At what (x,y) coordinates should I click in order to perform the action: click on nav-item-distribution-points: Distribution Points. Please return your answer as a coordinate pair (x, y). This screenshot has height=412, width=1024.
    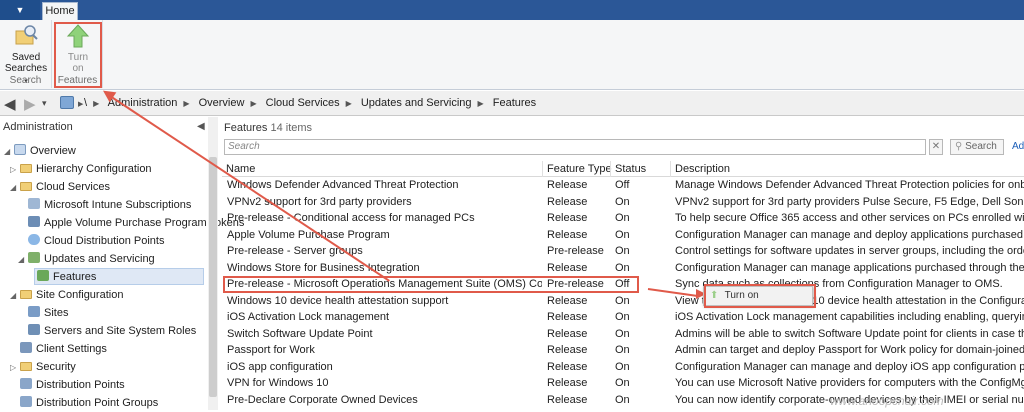
    Looking at the image, I should click on (72, 385).